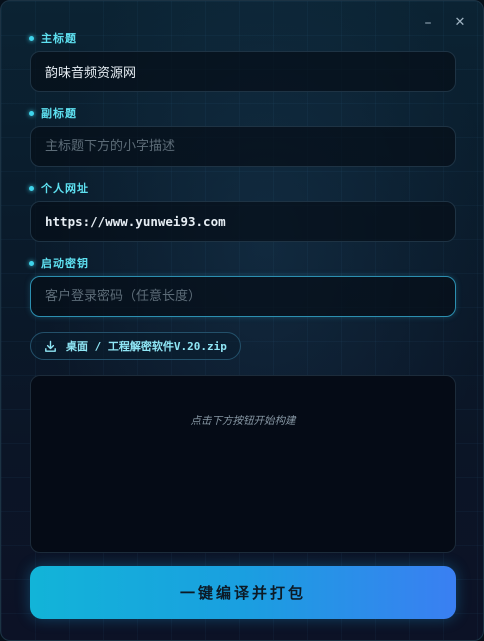  What do you see at coordinates (243, 592) in the screenshot?
I see `build-and-package-button: 一键编译并打包` at bounding box center [243, 592].